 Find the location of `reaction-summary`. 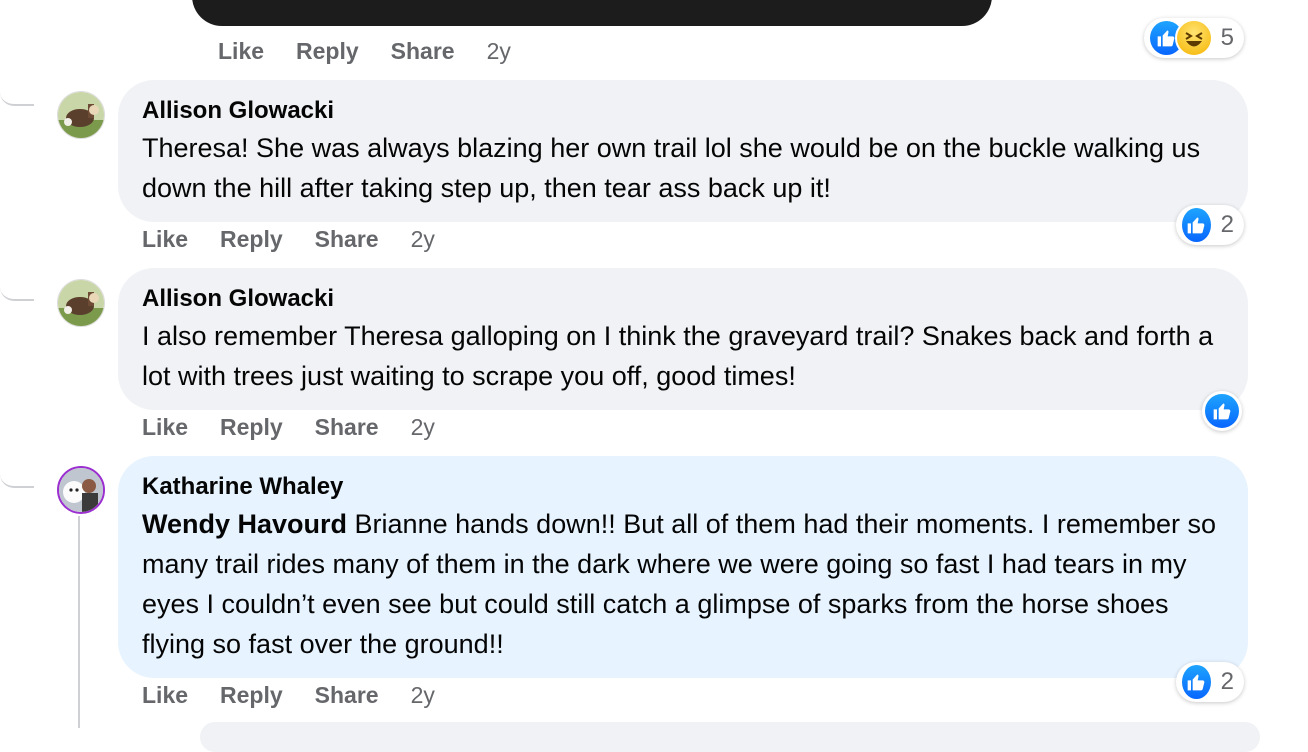

reaction-summary is located at coordinates (1222, 411).